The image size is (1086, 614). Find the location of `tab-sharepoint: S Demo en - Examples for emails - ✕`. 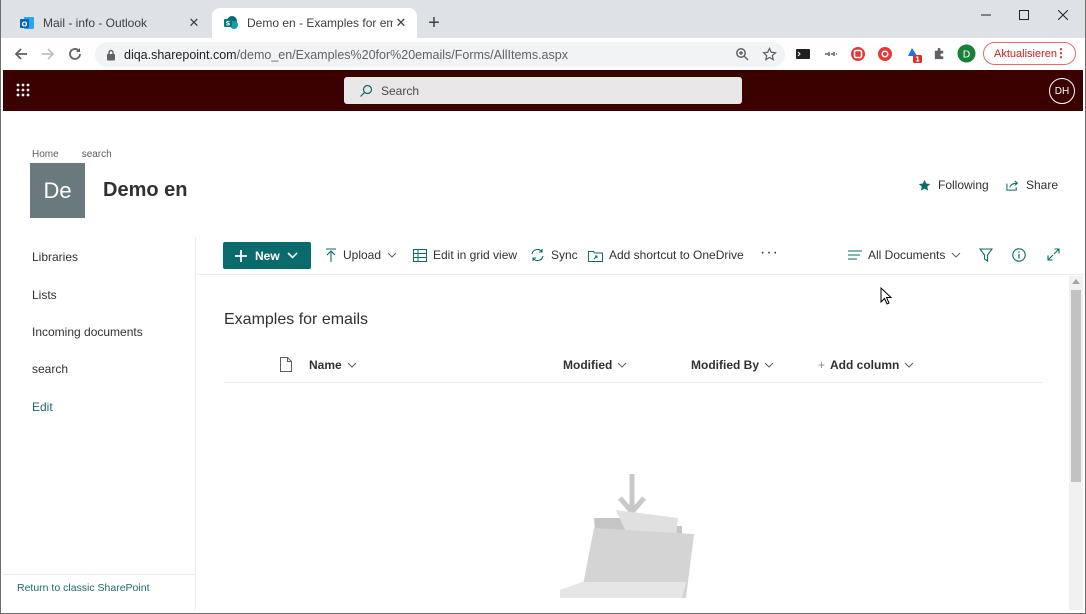

tab-sharepoint: S Demo en - Examples for emails - ✕ is located at coordinates (314, 23).